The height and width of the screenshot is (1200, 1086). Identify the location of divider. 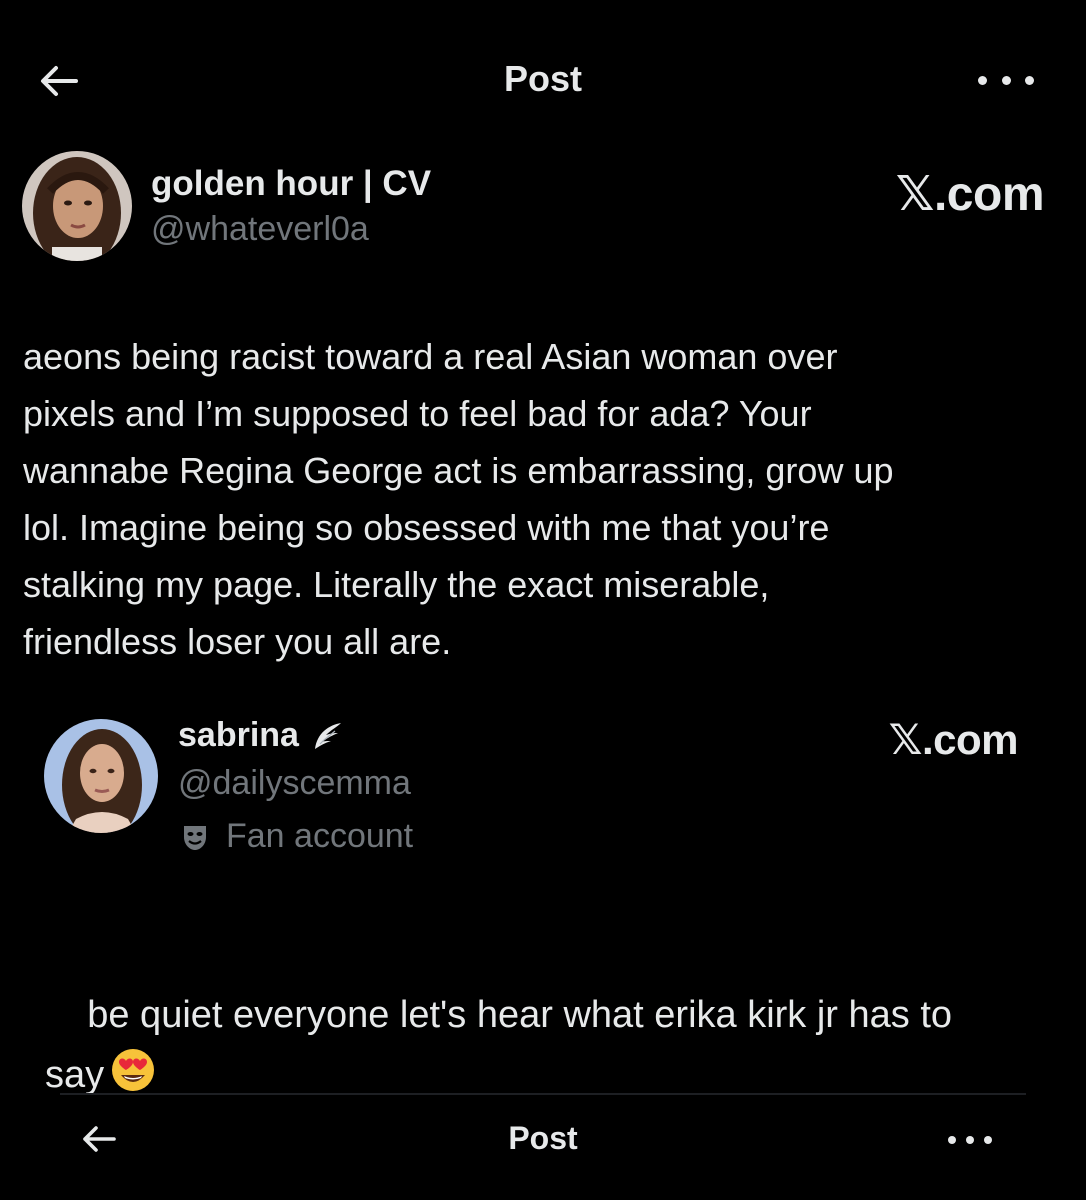
(543, 1094).